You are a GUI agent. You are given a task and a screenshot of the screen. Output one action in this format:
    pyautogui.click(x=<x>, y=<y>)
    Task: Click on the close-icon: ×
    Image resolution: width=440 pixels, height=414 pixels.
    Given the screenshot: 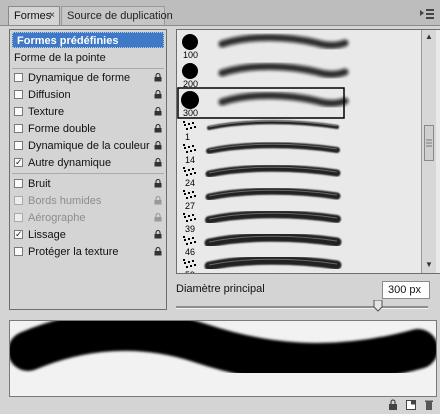 What is the action you would take?
    pyautogui.click(x=52, y=15)
    